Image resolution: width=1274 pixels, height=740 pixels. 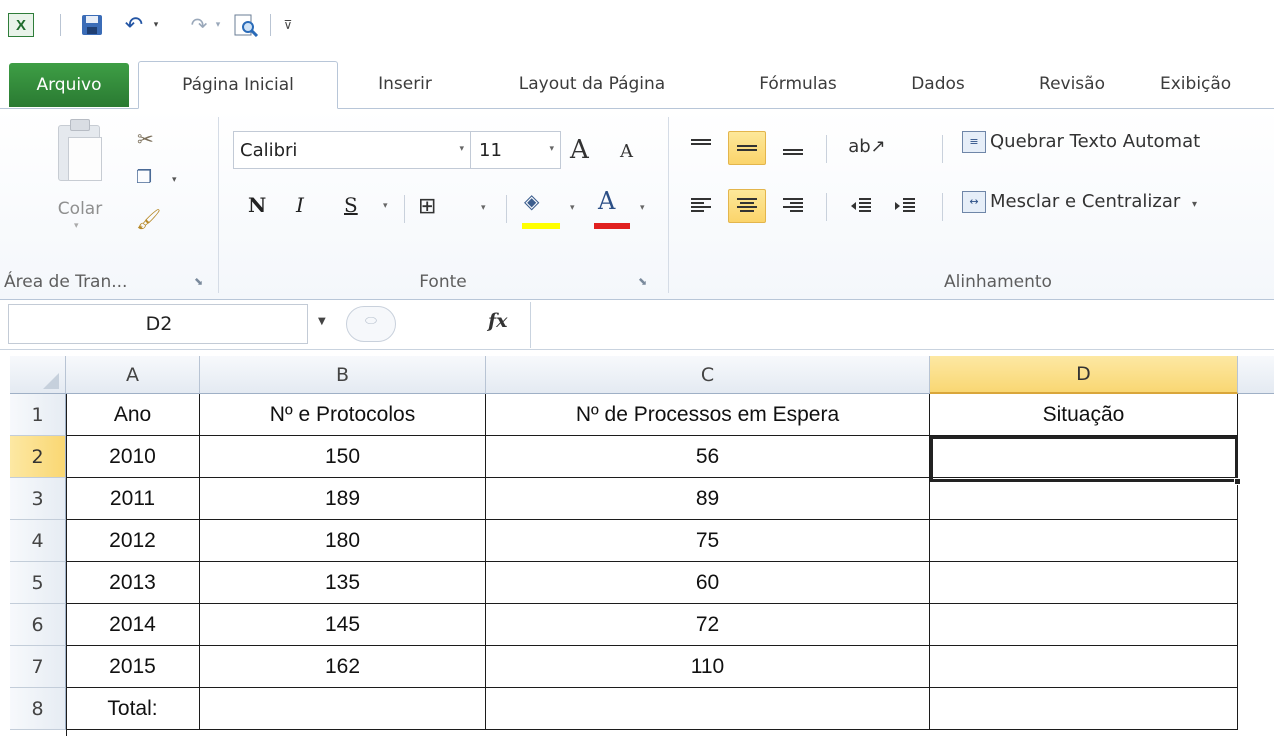 What do you see at coordinates (343, 499) in the screenshot?
I see `cell-b3: 189` at bounding box center [343, 499].